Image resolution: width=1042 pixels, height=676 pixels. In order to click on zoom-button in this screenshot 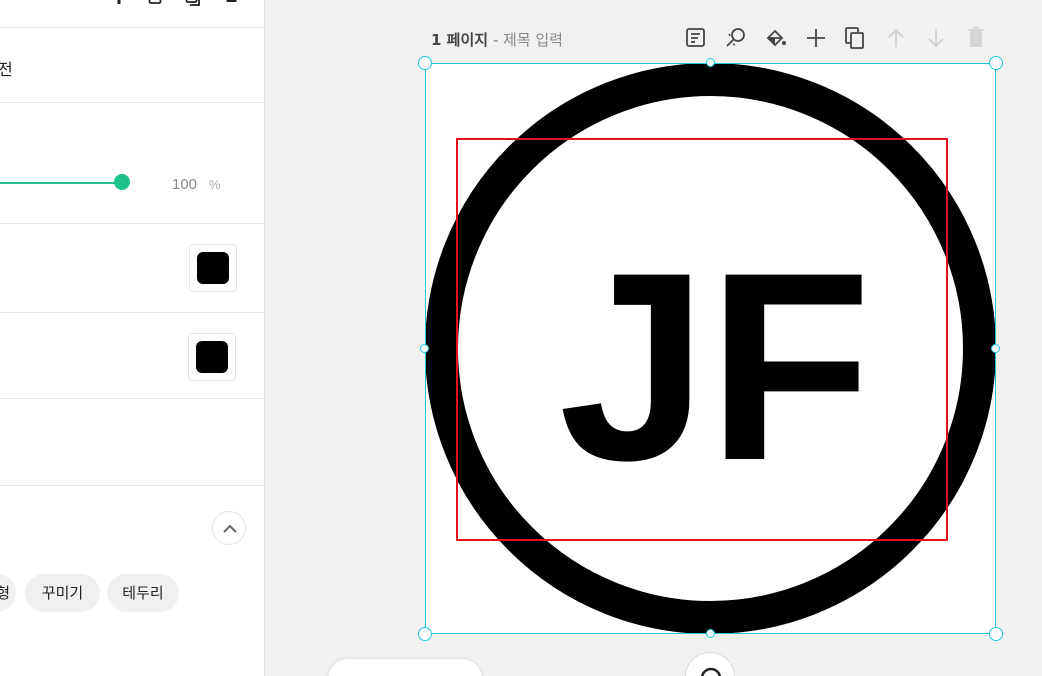, I will do `click(710, 664)`.